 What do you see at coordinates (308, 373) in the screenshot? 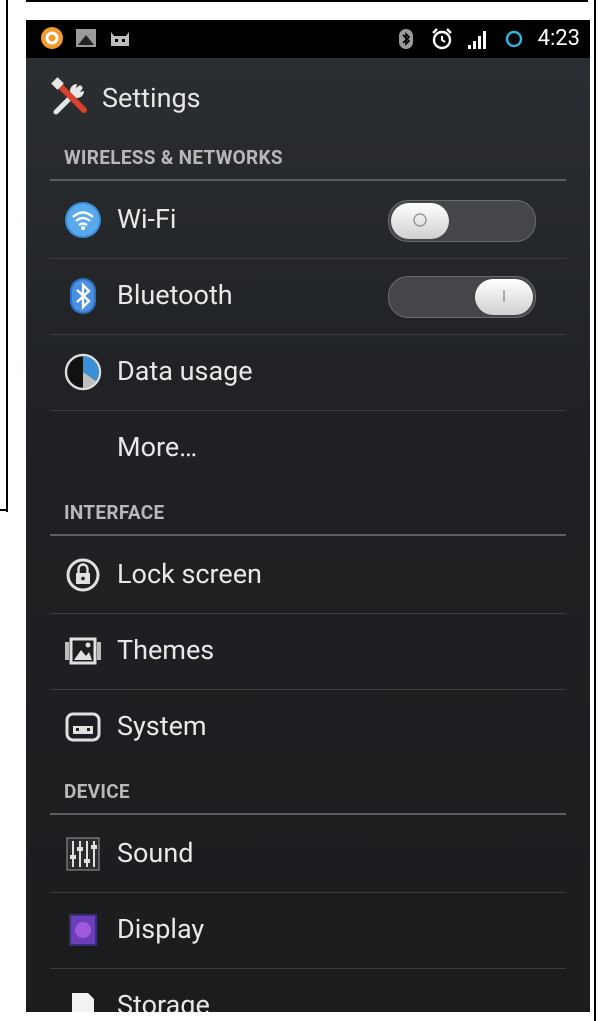
I see `settings-item-data-usage: Data usage` at bounding box center [308, 373].